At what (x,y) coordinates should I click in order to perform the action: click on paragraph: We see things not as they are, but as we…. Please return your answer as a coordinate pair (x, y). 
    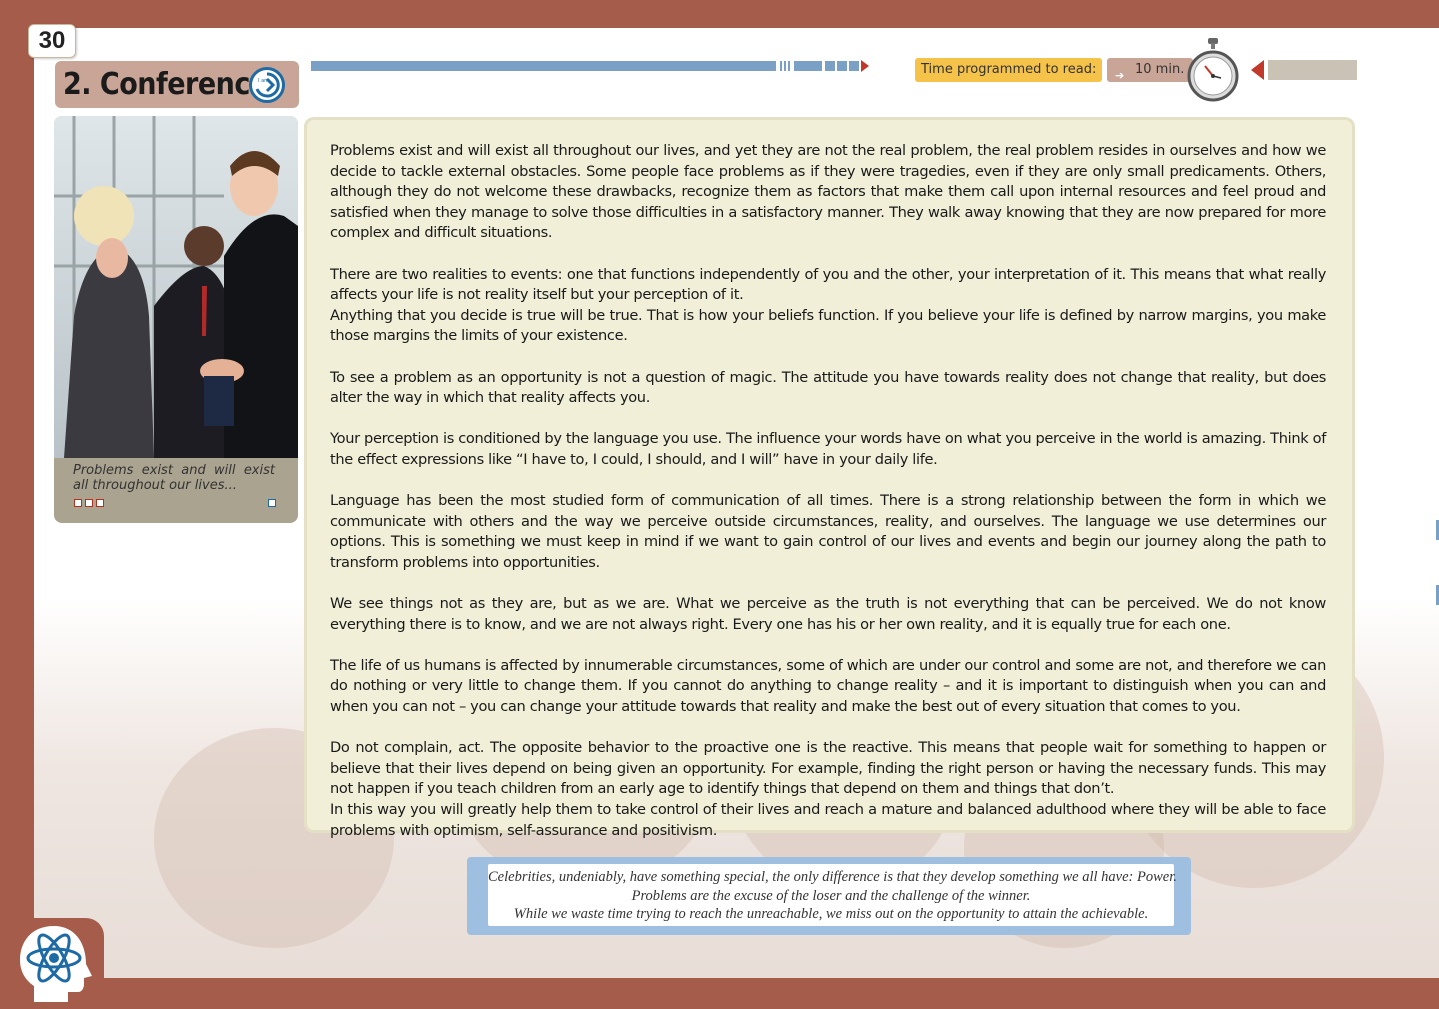
    Looking at the image, I should click on (828, 614).